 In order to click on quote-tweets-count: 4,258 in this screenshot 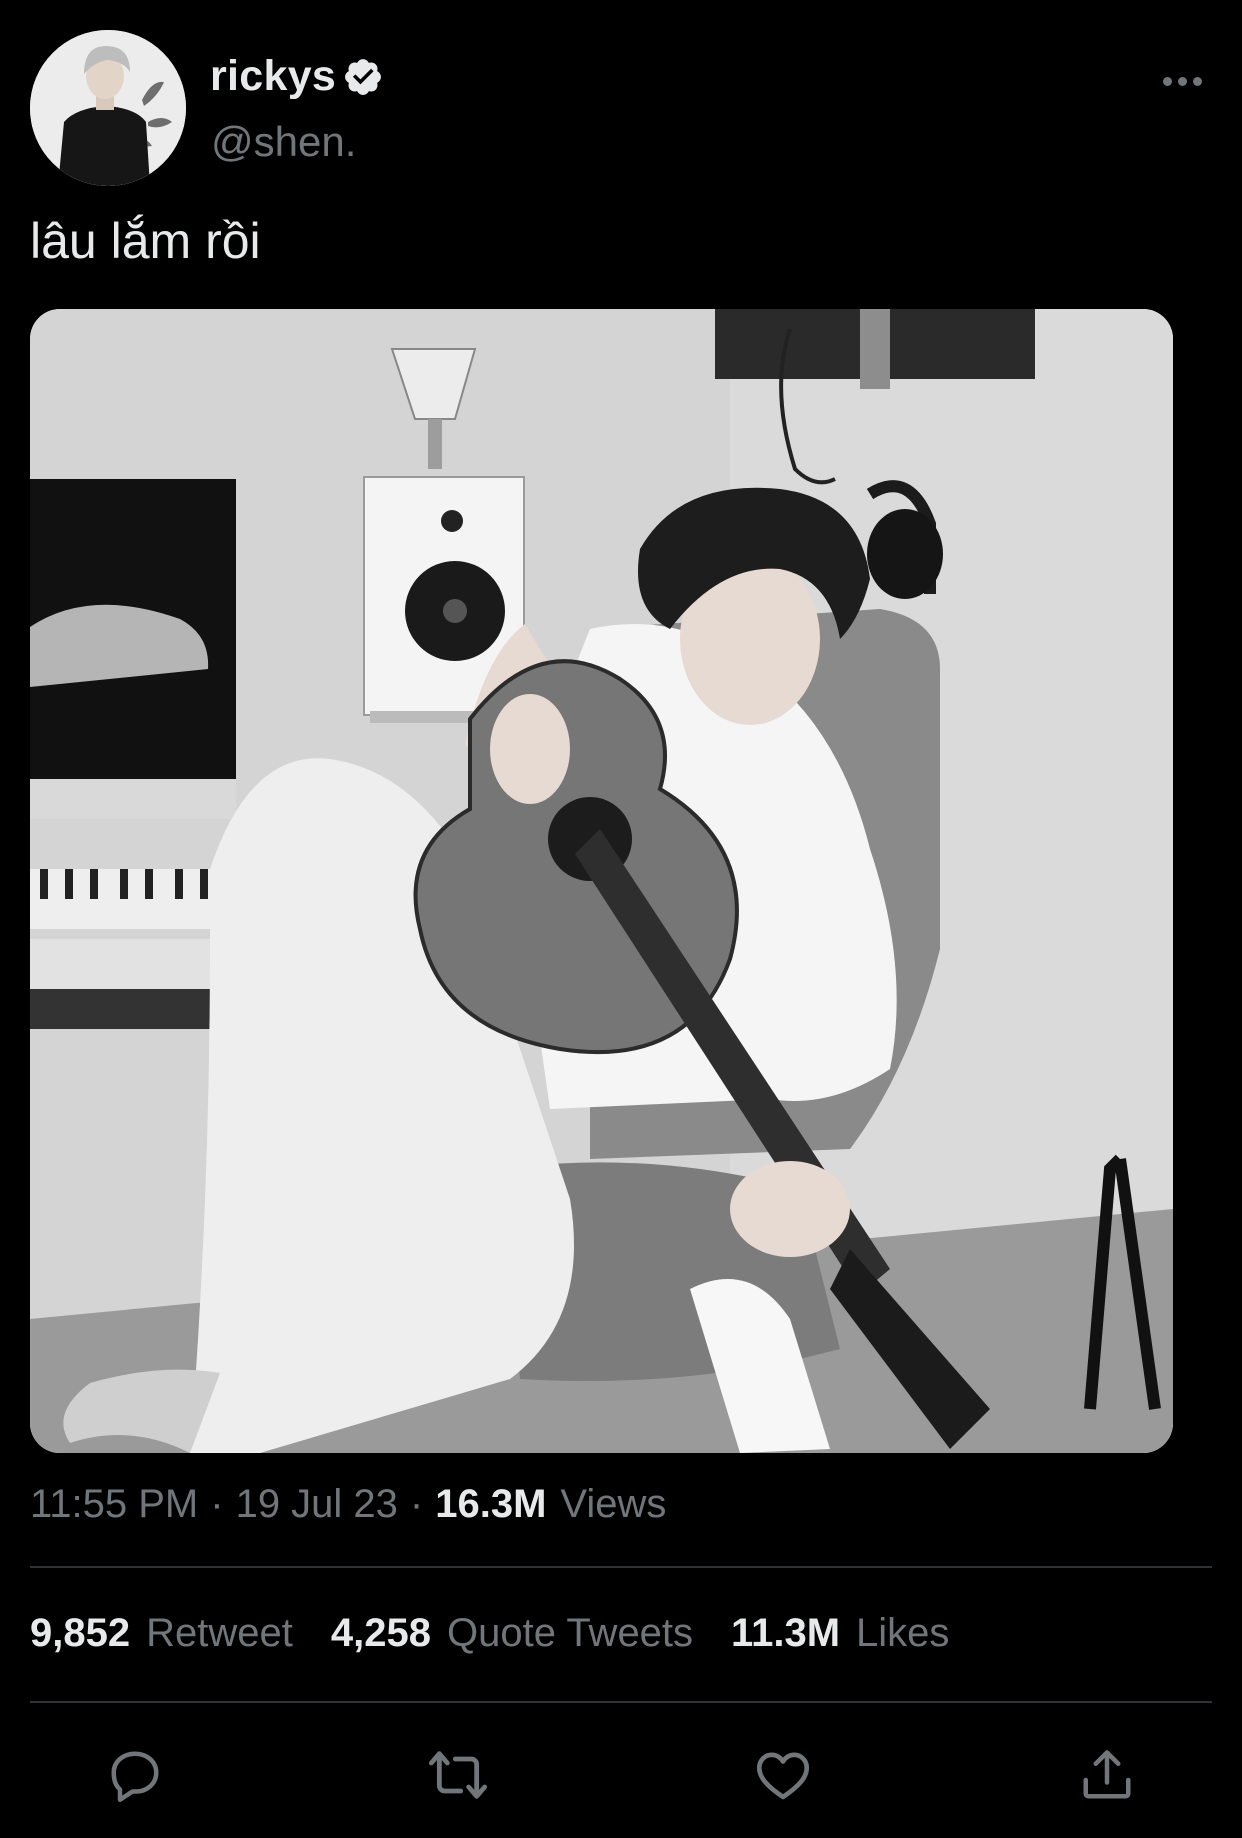, I will do `click(380, 1633)`.